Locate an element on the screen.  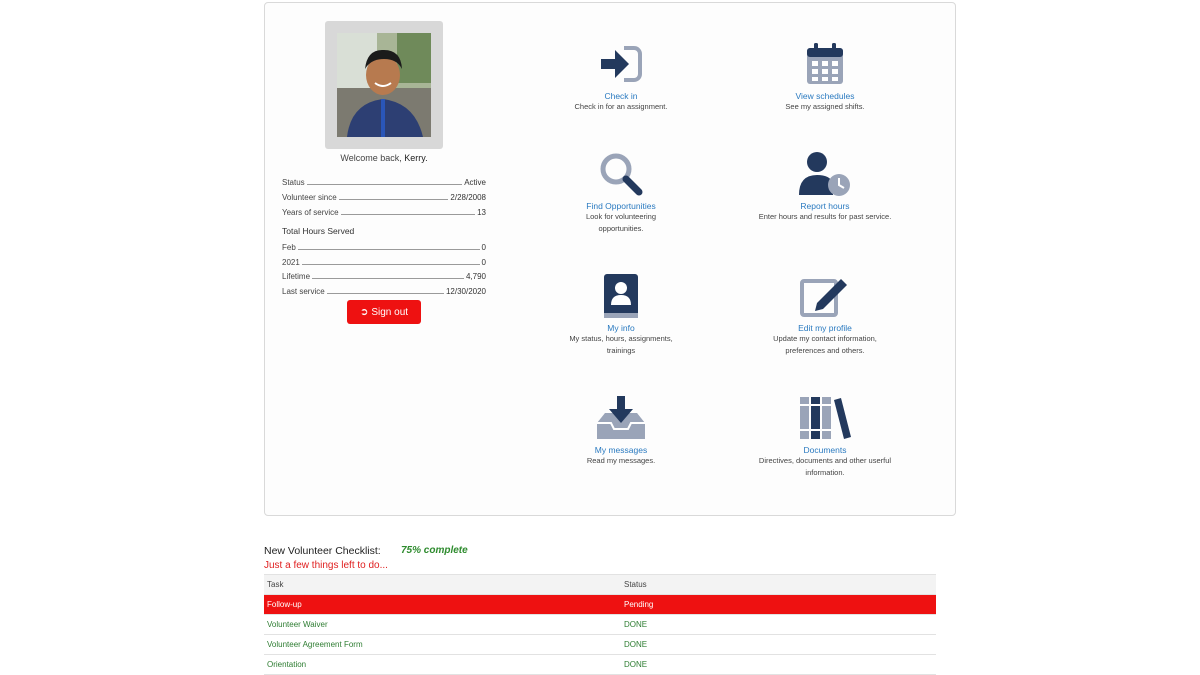
edit-icon is located at coordinates (825, 296).